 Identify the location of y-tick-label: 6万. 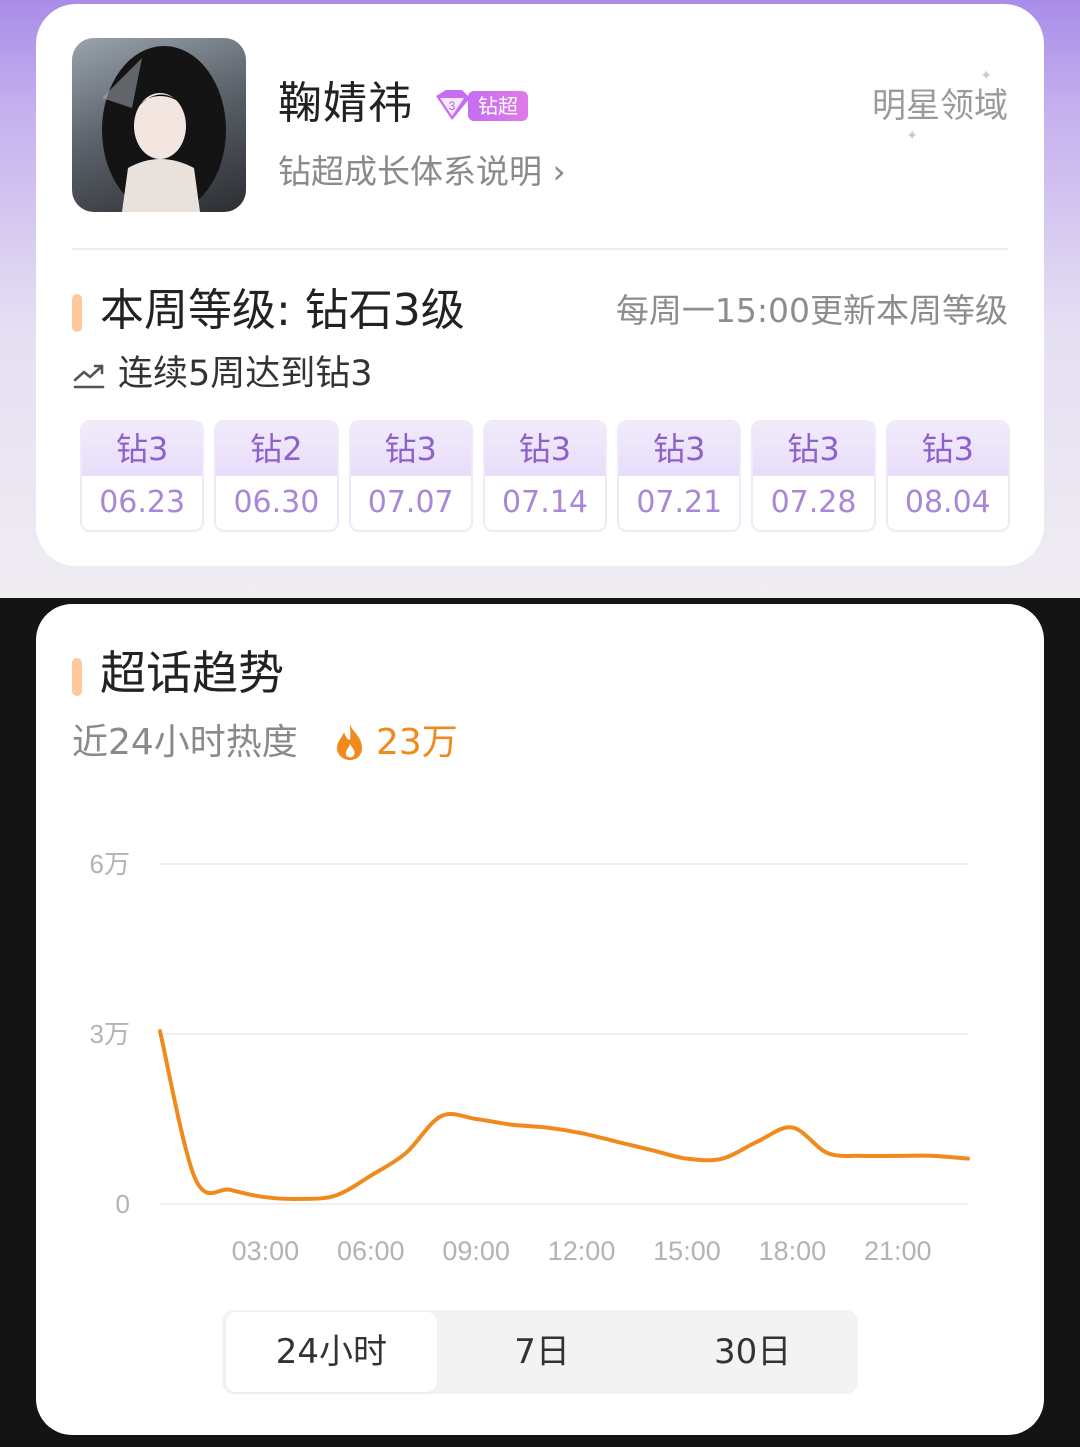
(110, 864).